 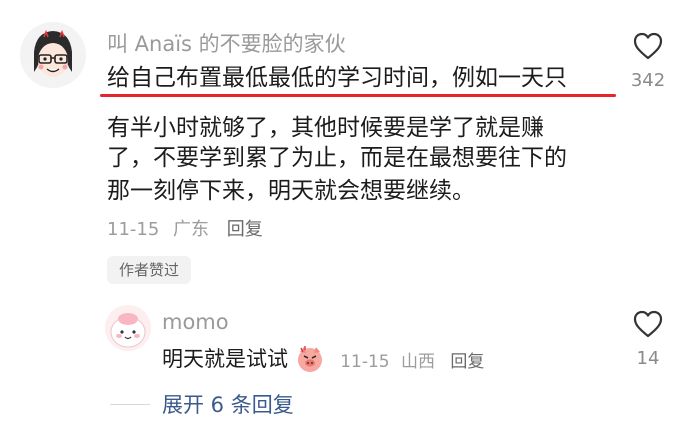 What do you see at coordinates (467, 362) in the screenshot?
I see `reply-reply-button: 回复` at bounding box center [467, 362].